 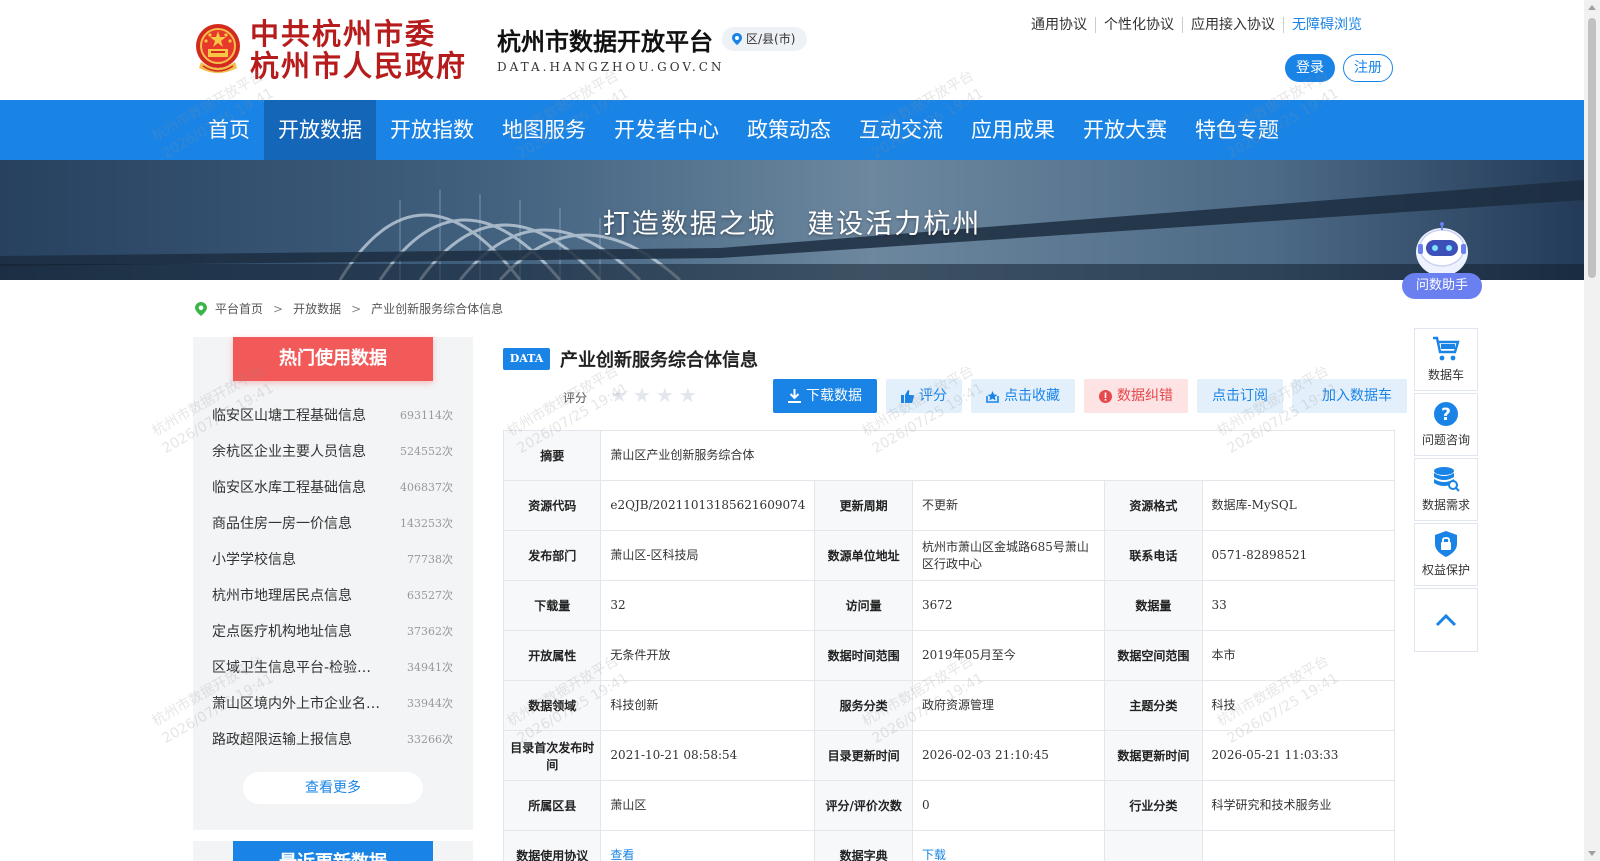 What do you see at coordinates (333, 788) in the screenshot?
I see `view-more-button: 查看更多` at bounding box center [333, 788].